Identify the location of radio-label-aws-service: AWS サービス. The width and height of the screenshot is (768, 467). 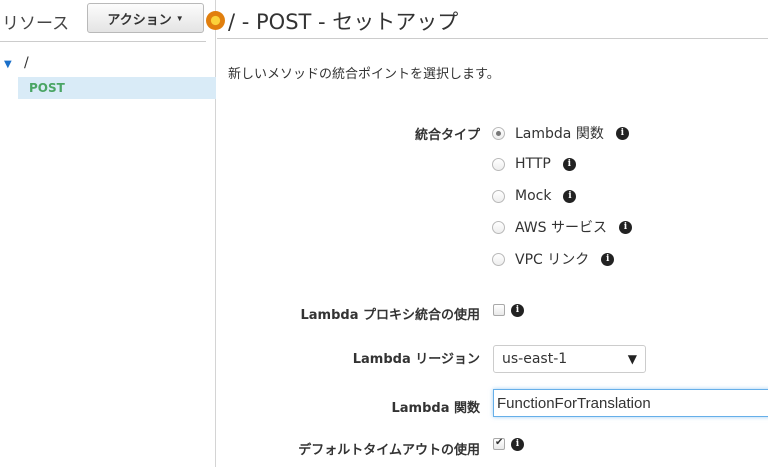
(561, 228).